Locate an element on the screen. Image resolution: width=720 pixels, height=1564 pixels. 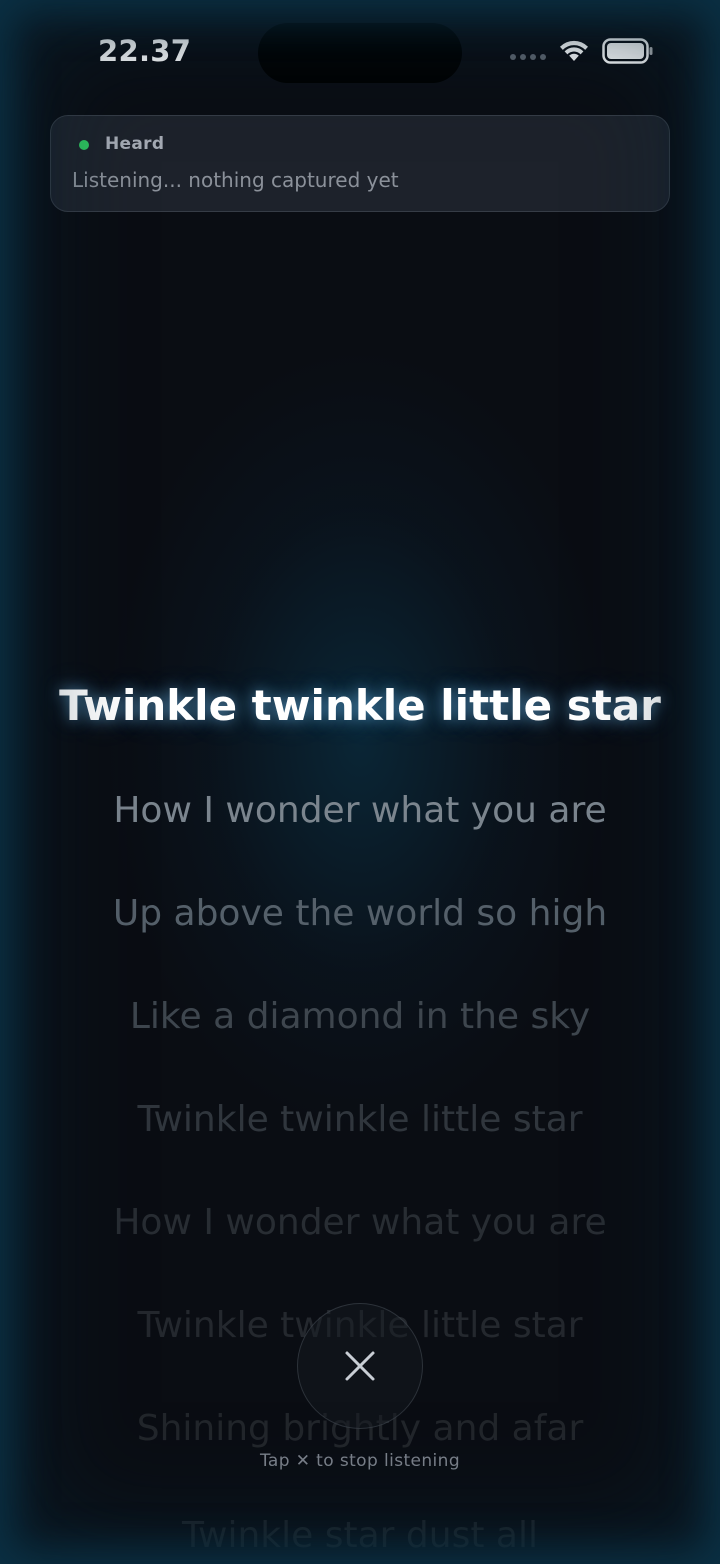
lyric-line: Up above the world so high is located at coordinates (360, 913).